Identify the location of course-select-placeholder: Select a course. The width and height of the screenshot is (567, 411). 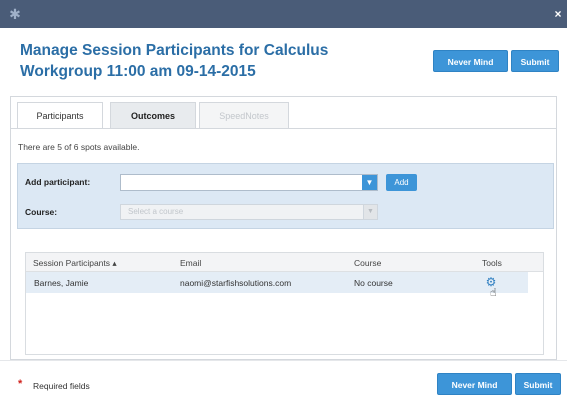
(156, 211).